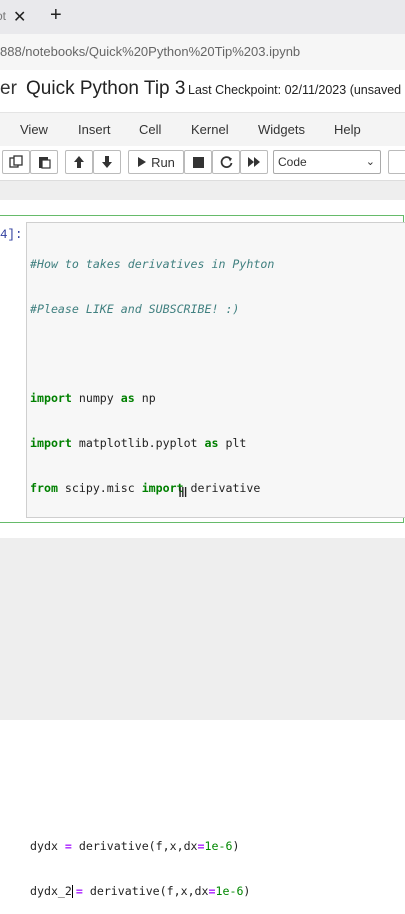 This screenshot has width=405, height=914. I want to click on interrupt-kernel-button, so click(198, 162).